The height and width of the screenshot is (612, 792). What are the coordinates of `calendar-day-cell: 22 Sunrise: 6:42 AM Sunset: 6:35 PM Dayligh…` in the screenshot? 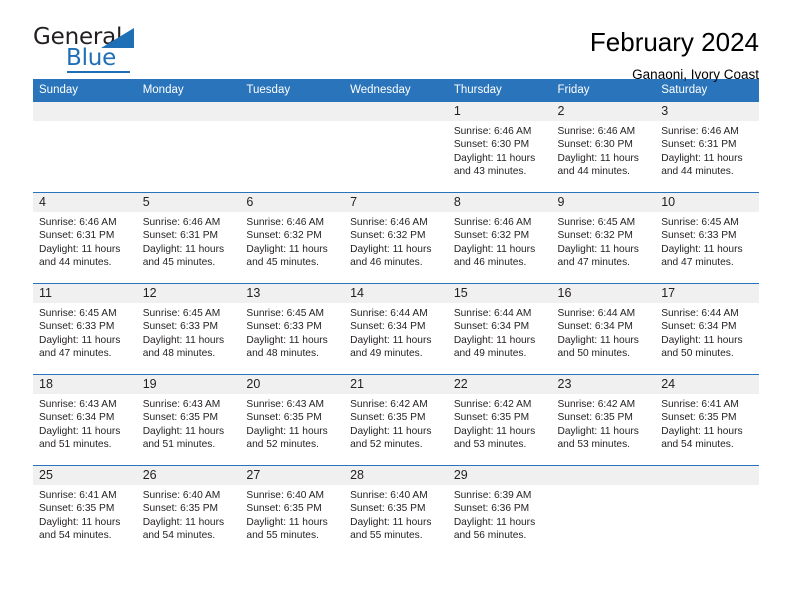 It's located at (499, 420).